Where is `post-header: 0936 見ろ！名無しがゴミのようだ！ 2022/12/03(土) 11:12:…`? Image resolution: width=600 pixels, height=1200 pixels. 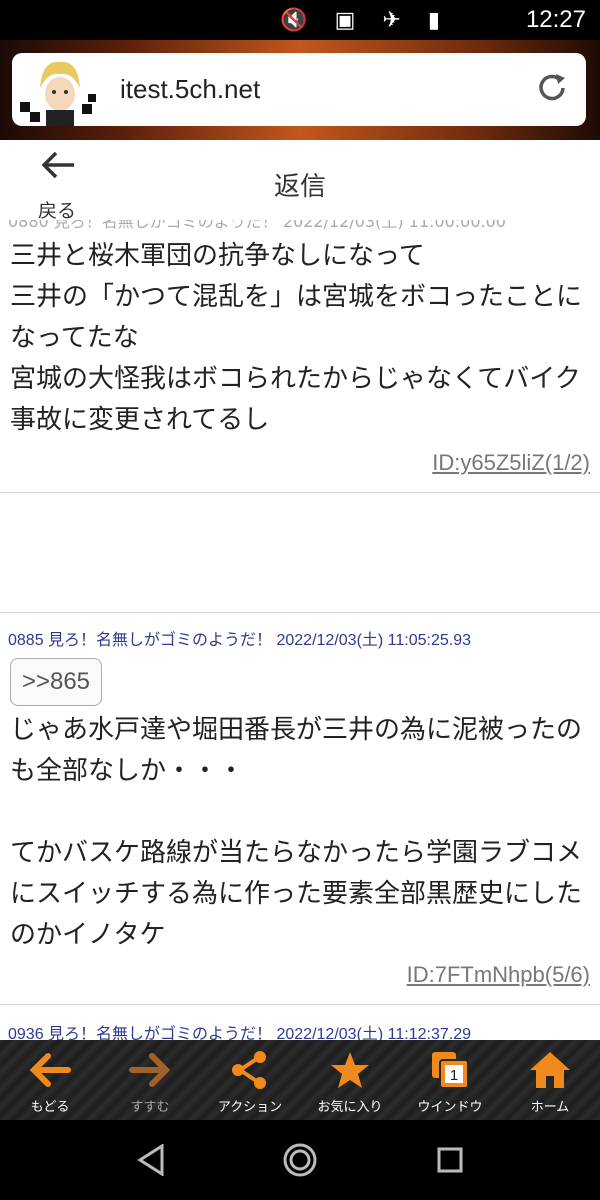 post-header: 0936 見ろ！名無しがゴミのようだ！ 2022/12/03(土) 11:12:… is located at coordinates (239, 1030).